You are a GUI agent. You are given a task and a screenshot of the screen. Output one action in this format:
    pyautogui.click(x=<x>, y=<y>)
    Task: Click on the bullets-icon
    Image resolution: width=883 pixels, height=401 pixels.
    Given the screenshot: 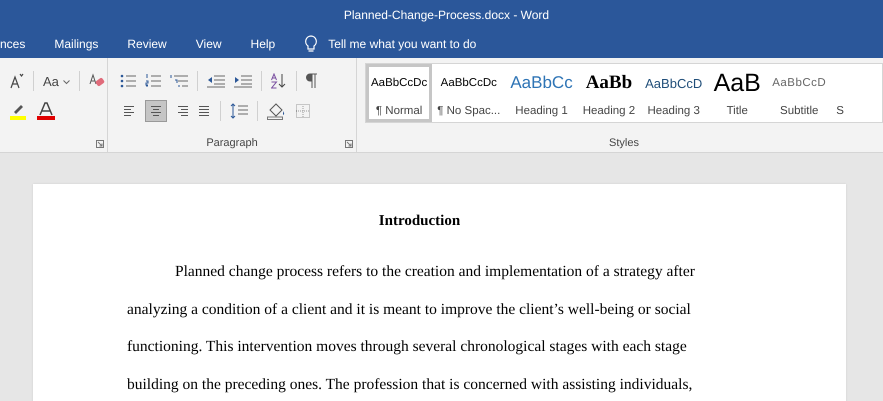 What is the action you would take?
    pyautogui.click(x=128, y=81)
    